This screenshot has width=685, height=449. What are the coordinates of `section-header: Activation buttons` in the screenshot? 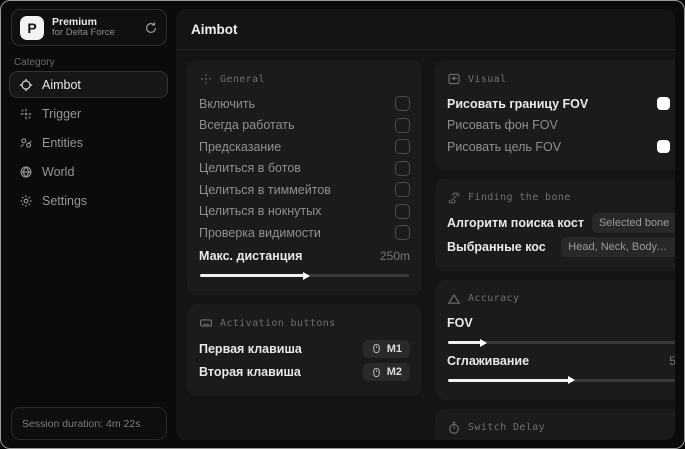 It's located at (304, 323).